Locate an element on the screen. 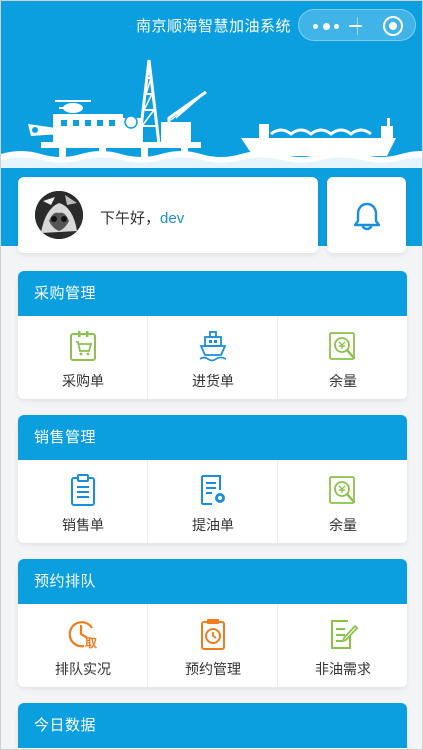  reservation-manage-button: 预约管理 is located at coordinates (213, 645).